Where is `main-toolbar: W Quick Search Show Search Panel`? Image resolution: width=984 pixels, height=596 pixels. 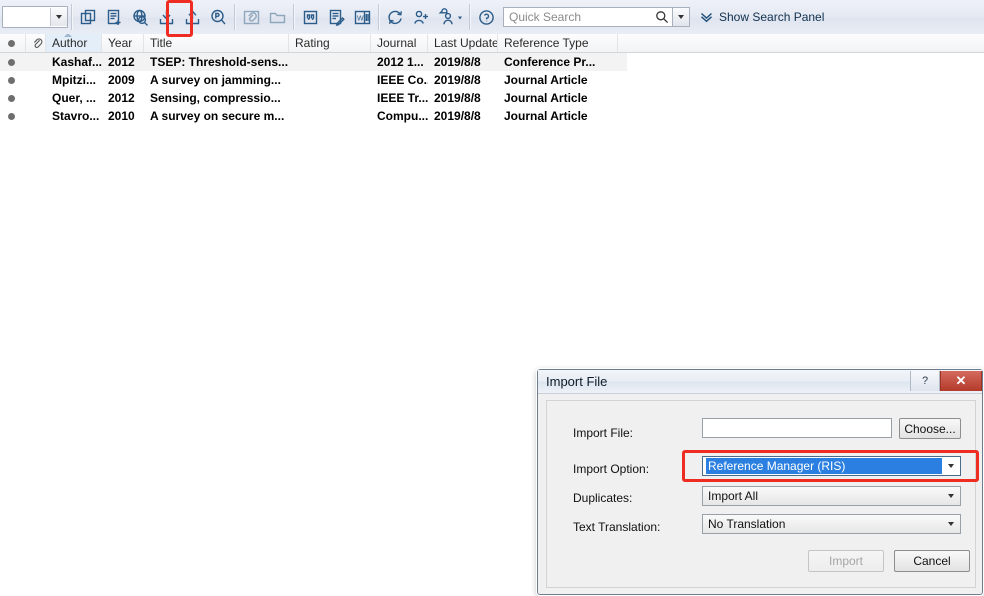
main-toolbar: W Quick Search Show Search Panel is located at coordinates (492, 18).